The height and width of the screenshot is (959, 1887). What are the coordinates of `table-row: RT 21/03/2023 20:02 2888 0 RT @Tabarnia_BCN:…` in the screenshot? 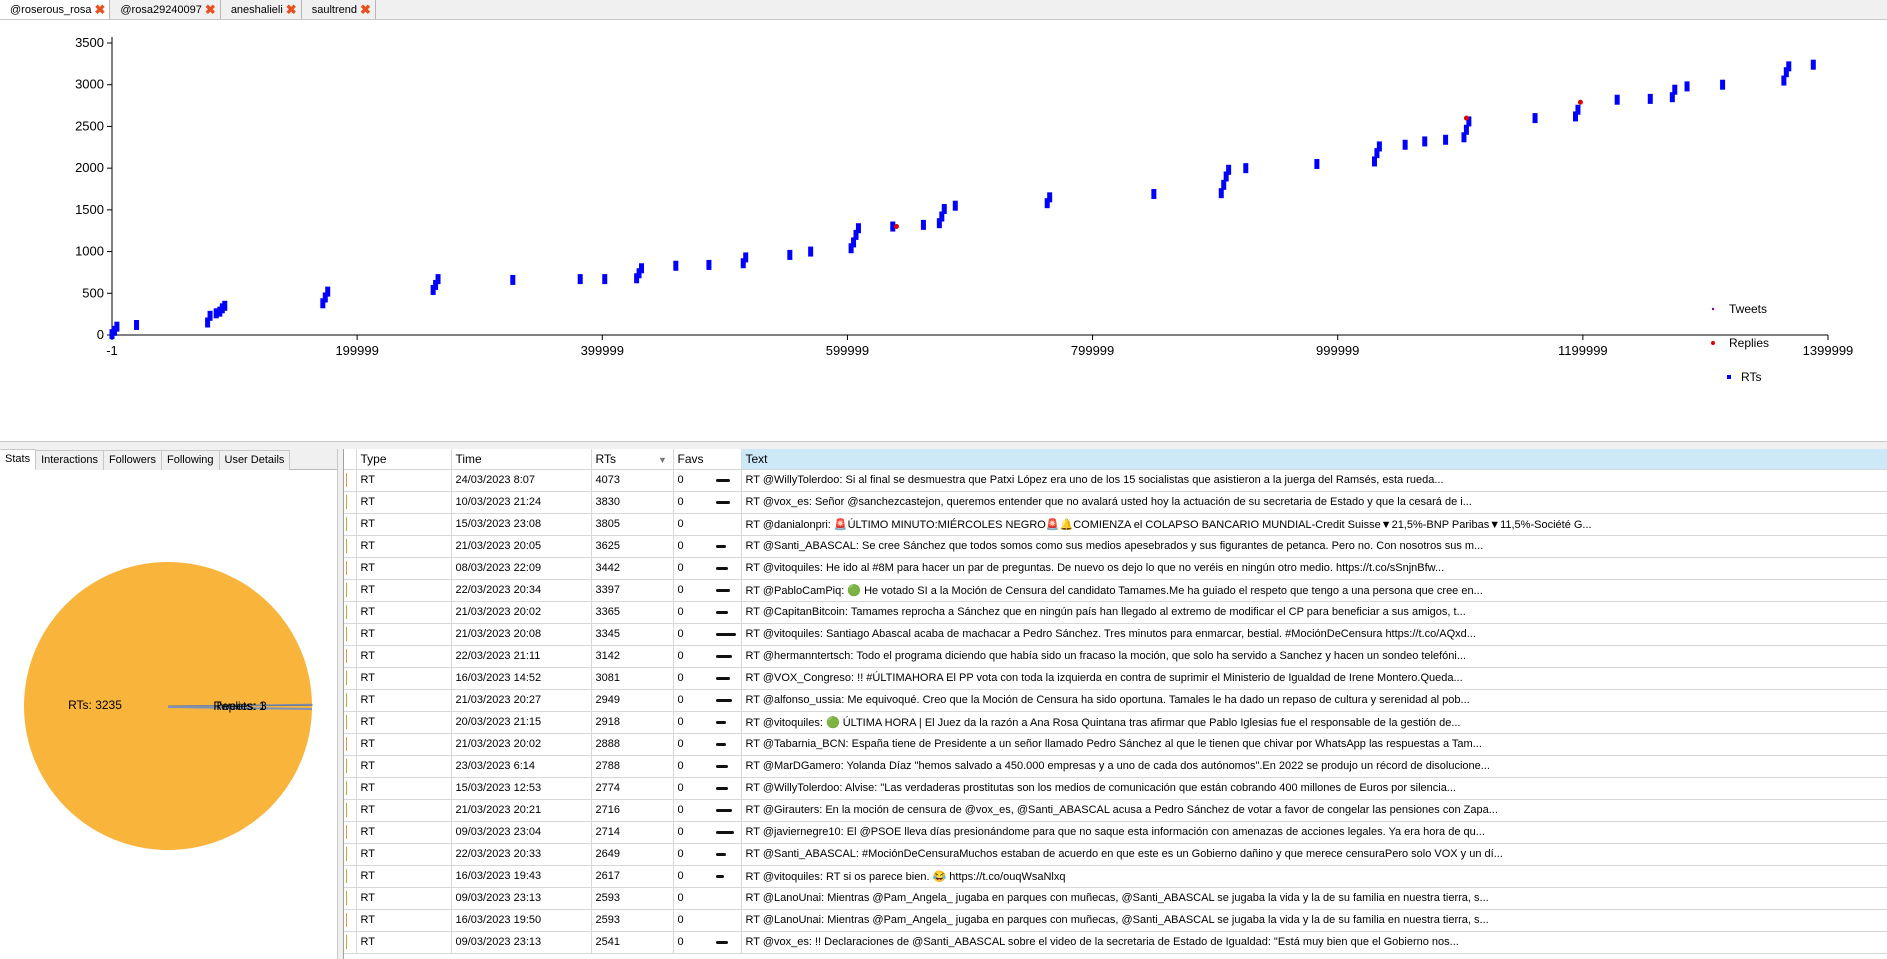 It's located at (1115, 744).